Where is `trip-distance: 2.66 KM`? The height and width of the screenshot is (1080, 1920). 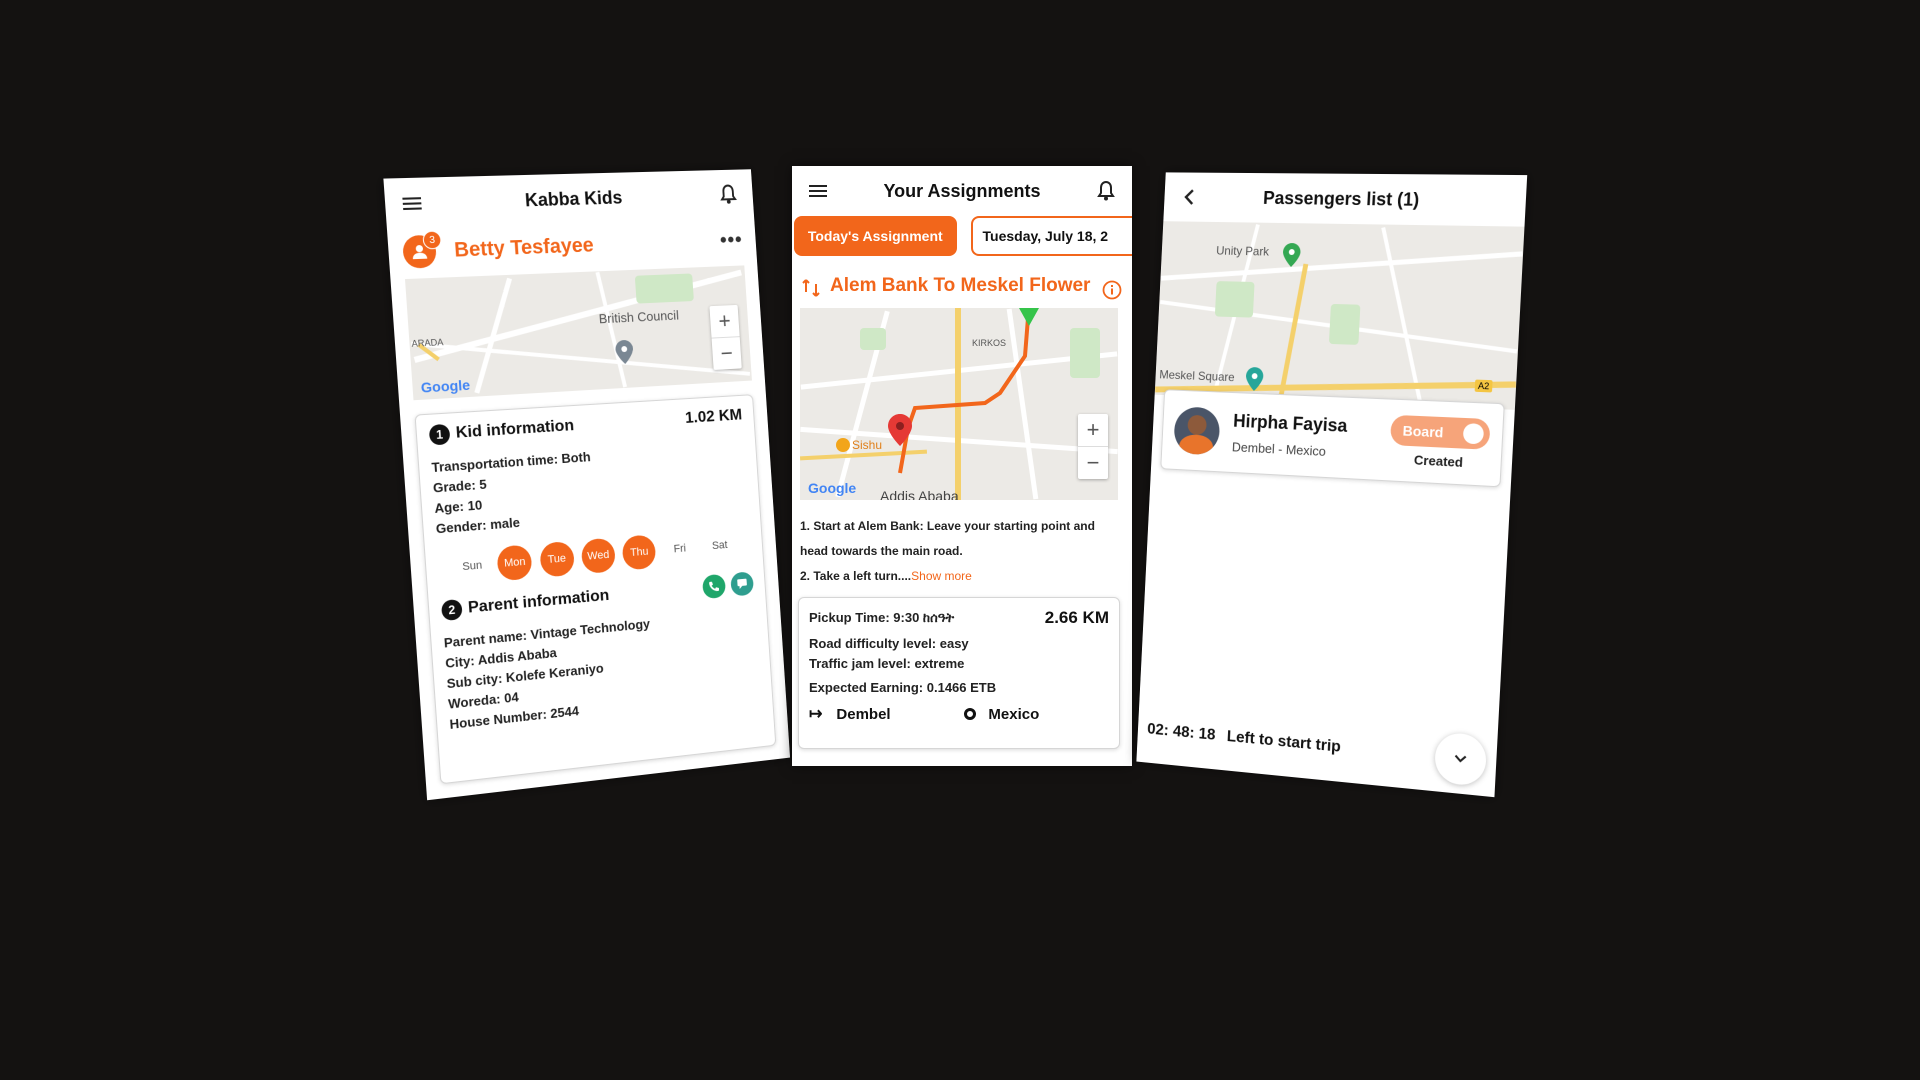
trip-distance: 2.66 KM is located at coordinates (1076, 617).